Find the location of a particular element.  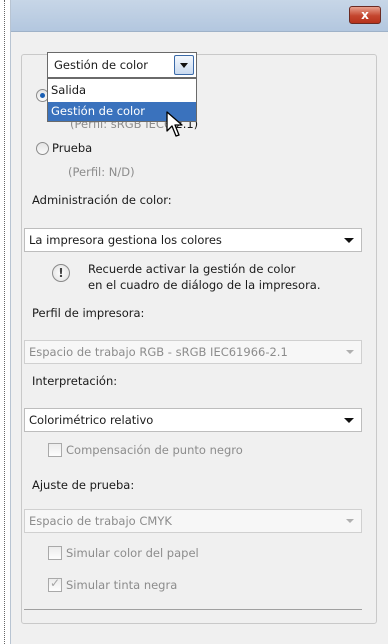

rendering-label: Interpretación: is located at coordinates (75, 381).